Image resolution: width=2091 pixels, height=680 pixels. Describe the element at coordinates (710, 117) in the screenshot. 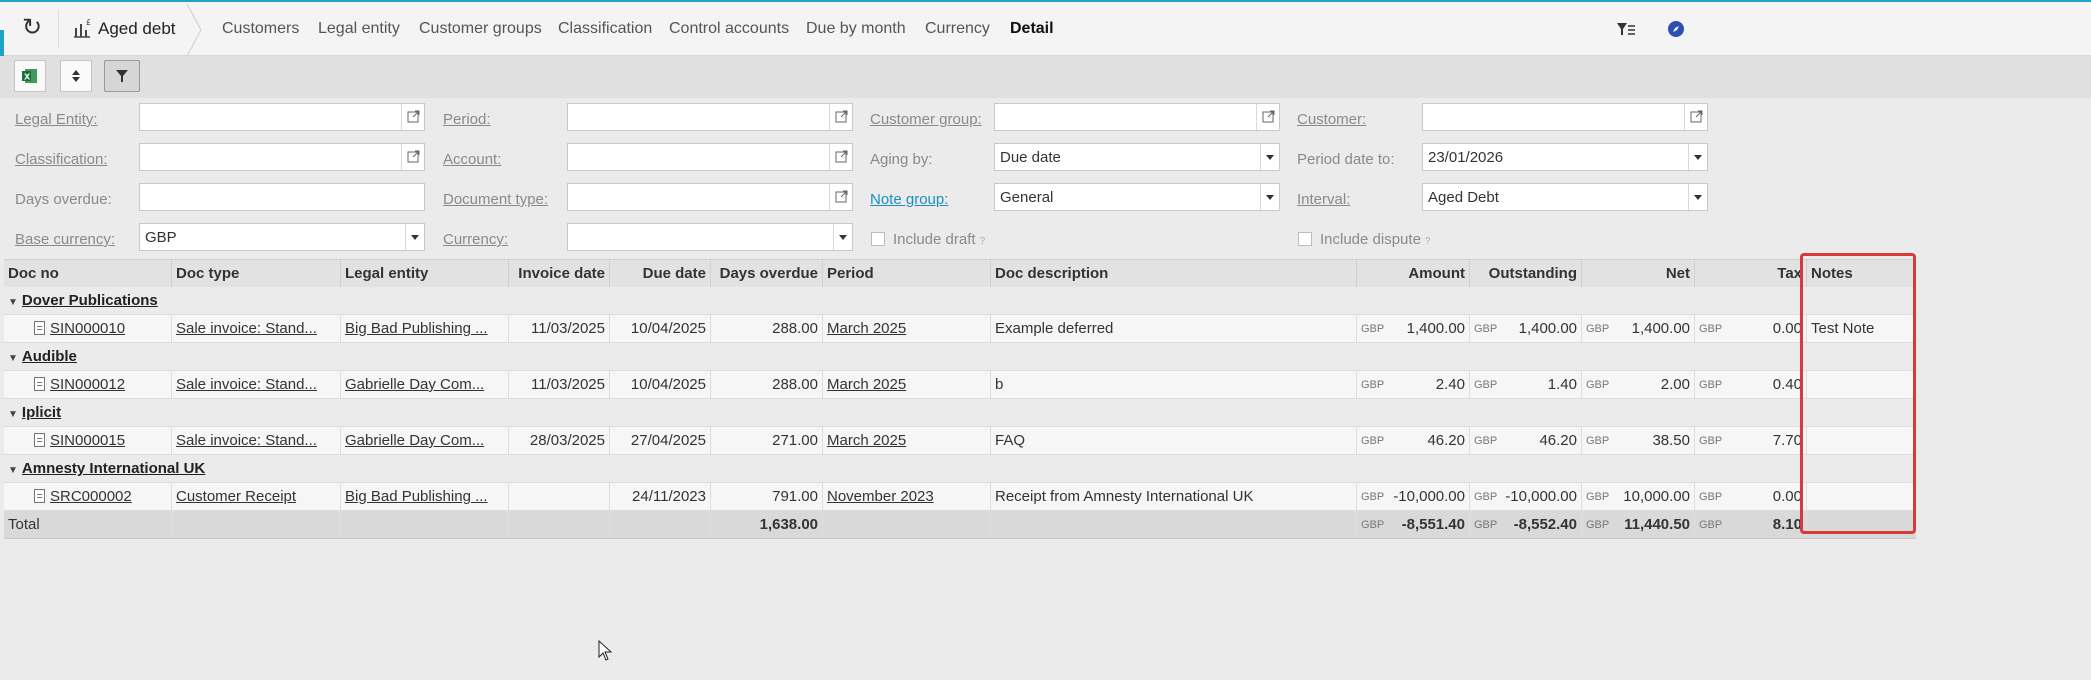

I see `period-input` at that location.